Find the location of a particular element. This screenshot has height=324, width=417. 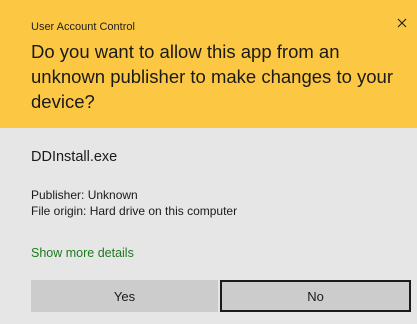

close-icon is located at coordinates (402, 23).